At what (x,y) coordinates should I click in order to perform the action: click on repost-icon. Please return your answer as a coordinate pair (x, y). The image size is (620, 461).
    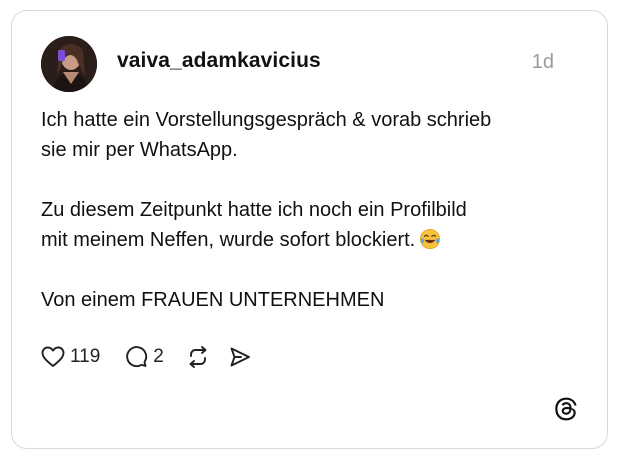
    Looking at the image, I should click on (198, 357).